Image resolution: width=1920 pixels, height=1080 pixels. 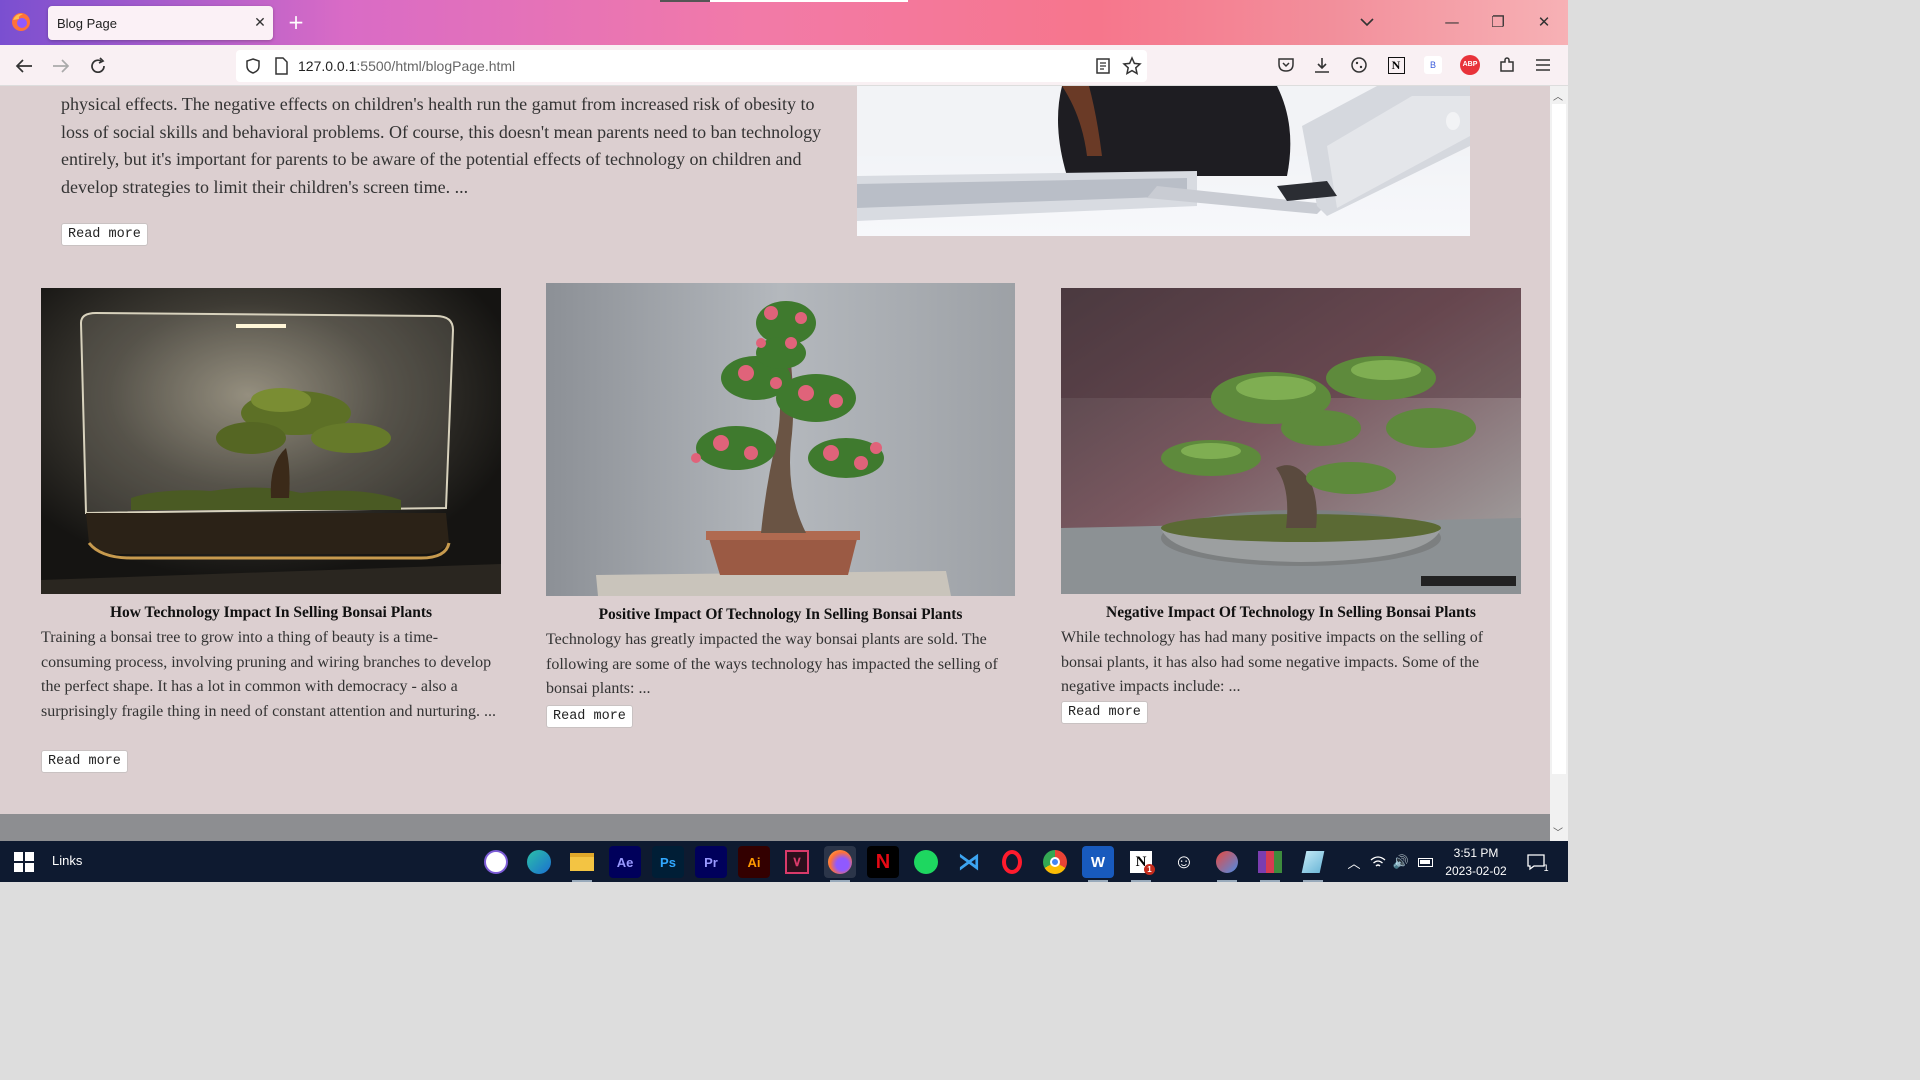 What do you see at coordinates (1098, 864) in the screenshot?
I see `word-icon: W` at bounding box center [1098, 864].